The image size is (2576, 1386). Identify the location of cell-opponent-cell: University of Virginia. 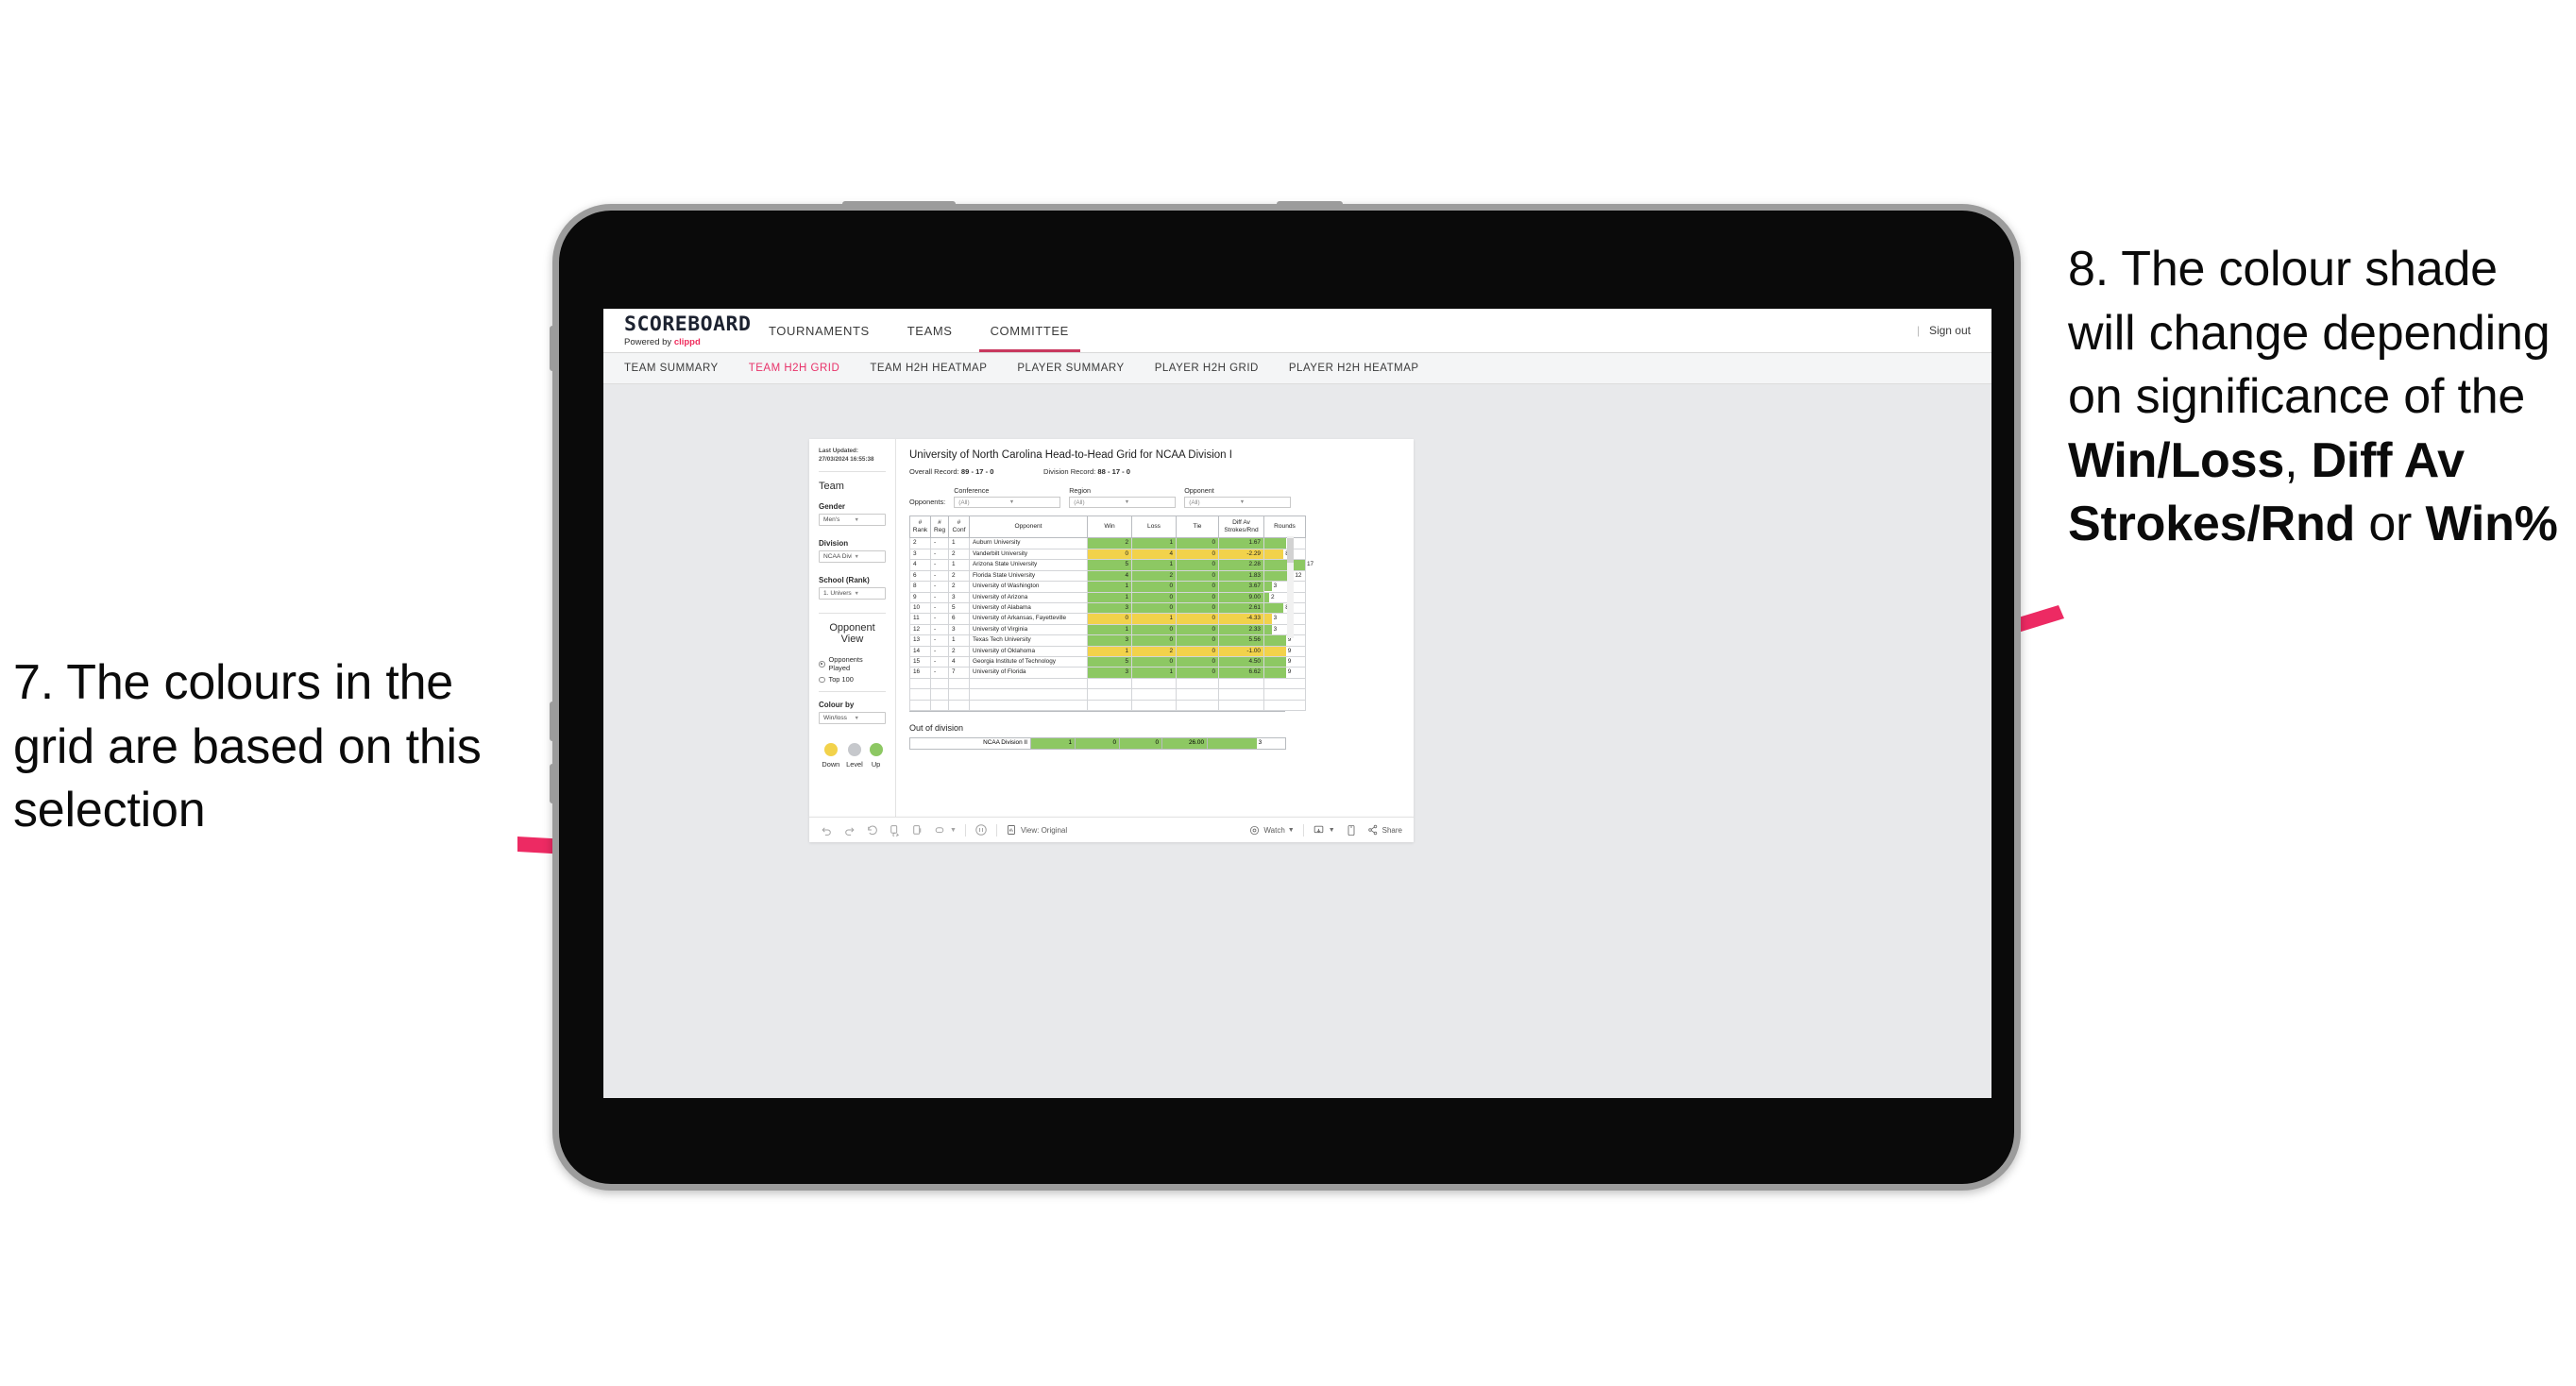
(1028, 629).